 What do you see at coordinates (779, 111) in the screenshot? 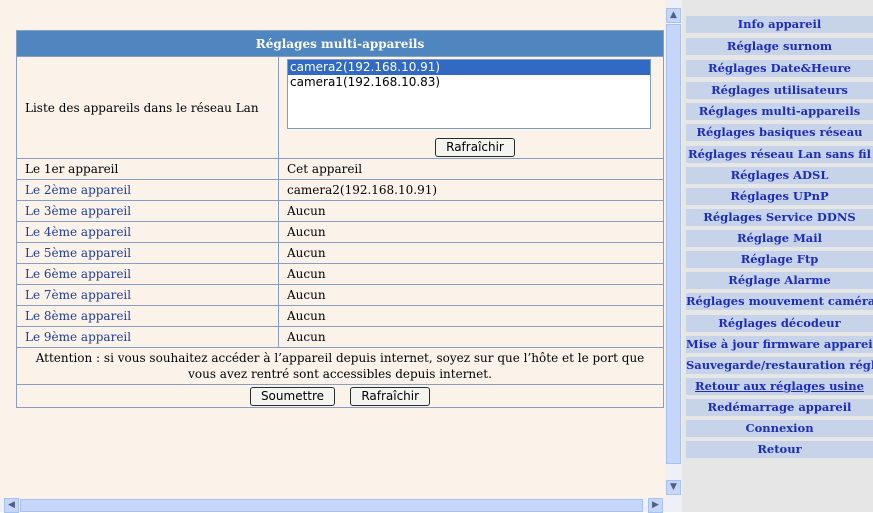
I see `menu-reglages-multi-appareils: Réglages multi-appareils` at bounding box center [779, 111].